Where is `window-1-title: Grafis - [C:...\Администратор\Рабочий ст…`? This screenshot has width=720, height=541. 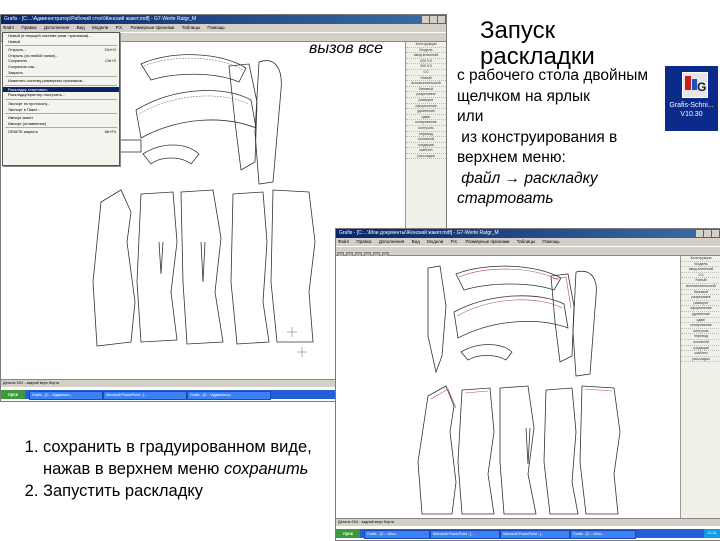 window-1-title: Grafis - [C:...\Администратор\Рабочий ст… is located at coordinates (100, 19).